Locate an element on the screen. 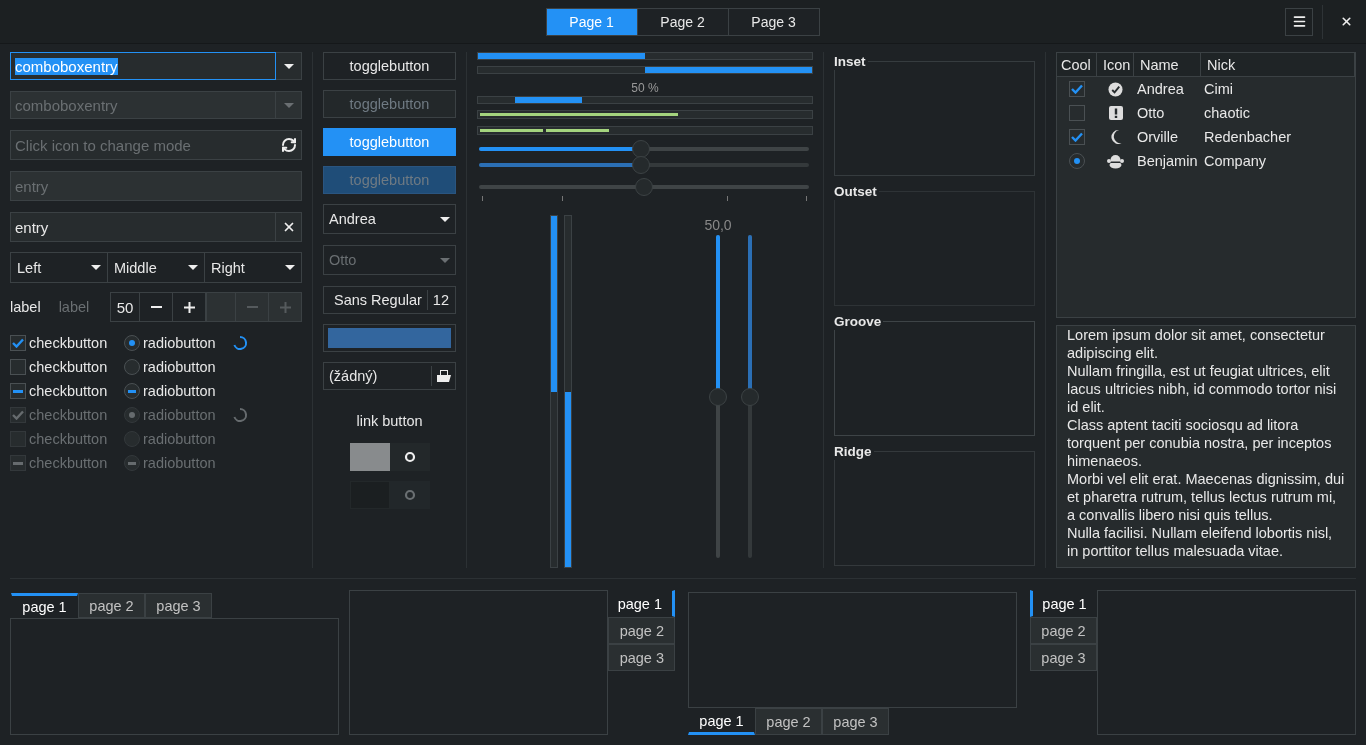 The height and width of the screenshot is (745, 1366). link-button: link button is located at coordinates (389, 421).